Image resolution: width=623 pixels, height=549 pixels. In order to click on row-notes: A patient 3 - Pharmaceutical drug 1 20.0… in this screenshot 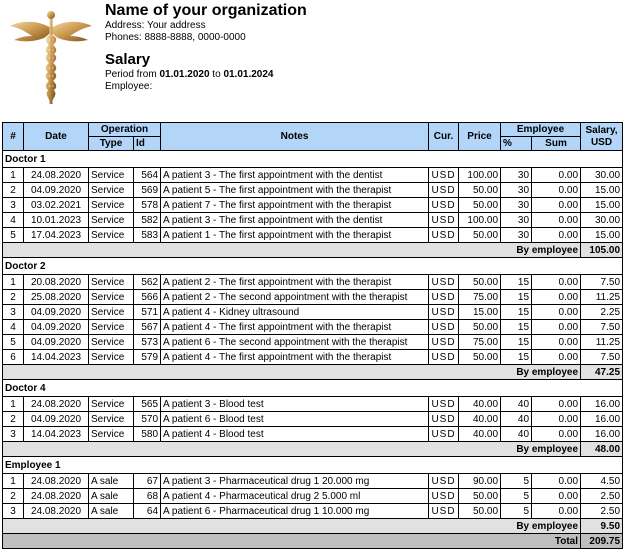, I will do `click(295, 481)`.